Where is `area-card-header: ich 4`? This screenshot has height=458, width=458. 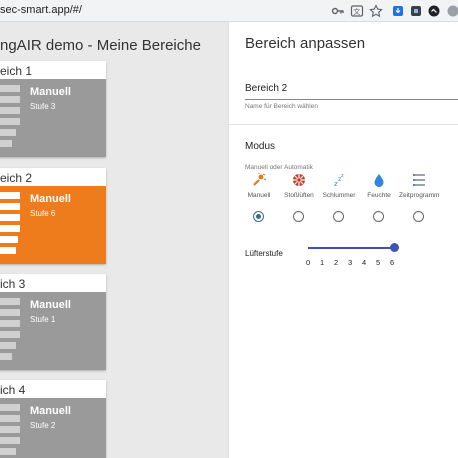 area-card-header: ich 4 is located at coordinates (13, 390).